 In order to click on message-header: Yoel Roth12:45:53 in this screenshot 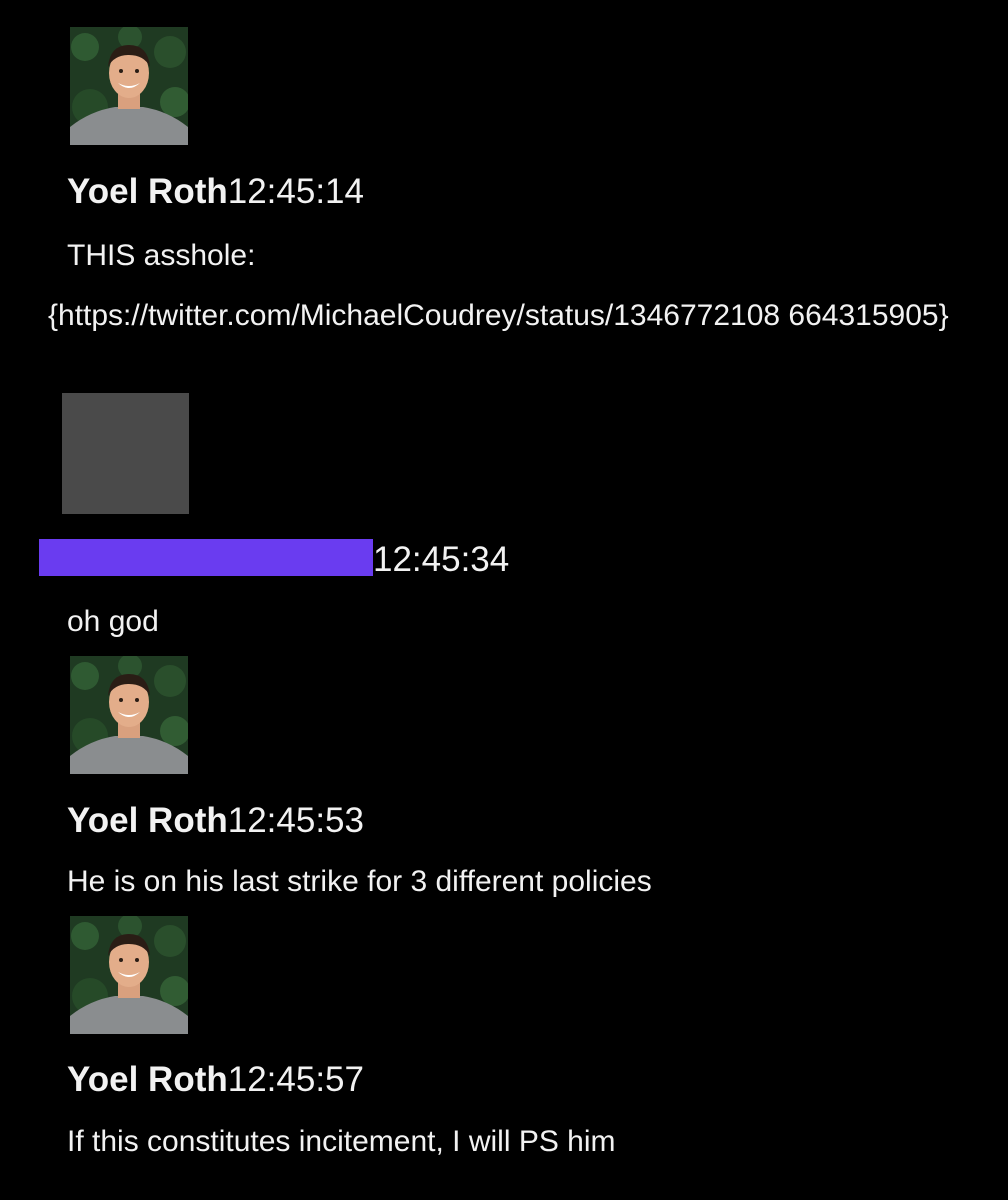, I will do `click(215, 821)`.